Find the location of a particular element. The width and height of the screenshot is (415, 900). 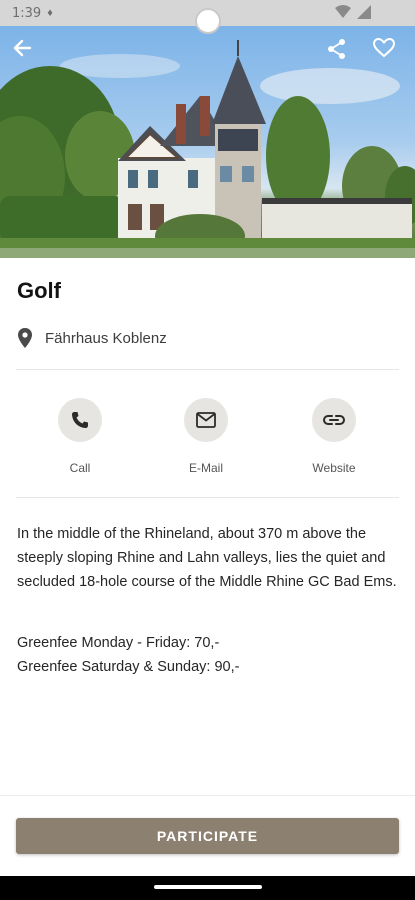

contact-actions: Call E-Mail Website is located at coordinates (207, 438).